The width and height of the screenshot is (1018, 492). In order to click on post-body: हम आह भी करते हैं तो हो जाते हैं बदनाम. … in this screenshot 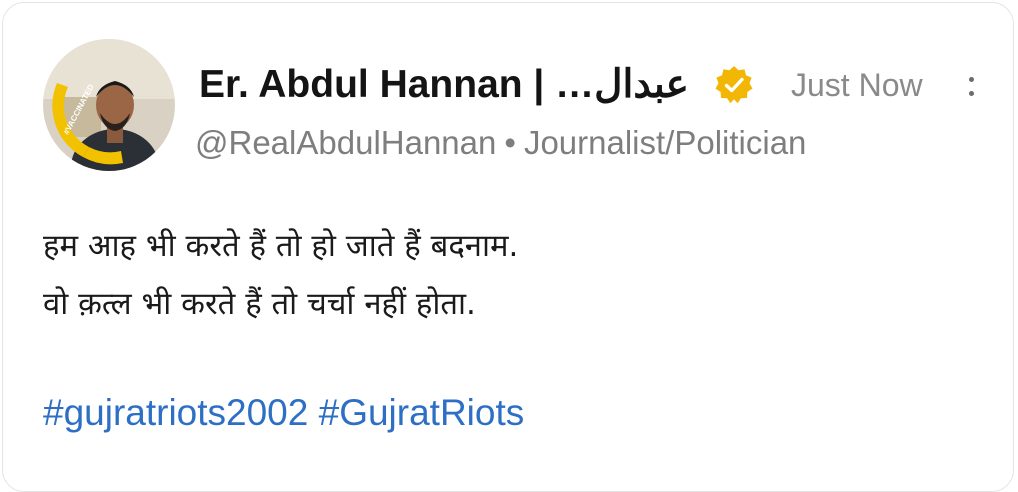, I will do `click(280, 275)`.